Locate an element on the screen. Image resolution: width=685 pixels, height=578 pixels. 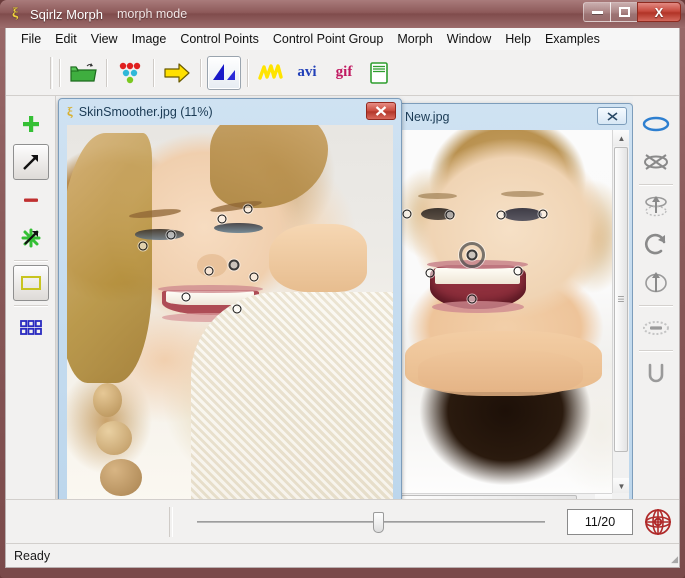
minimize-icon is located at coordinates (597, 12).